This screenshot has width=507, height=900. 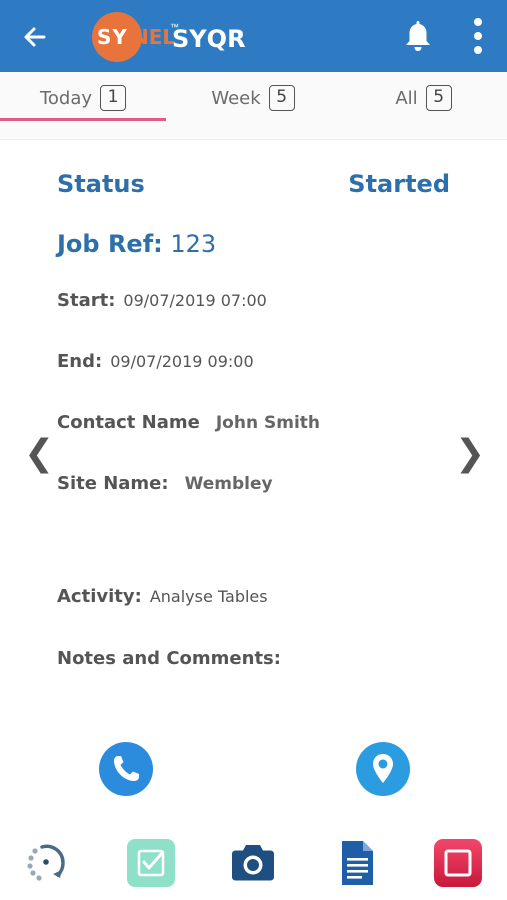 I want to click on tab-bar: Today 1 Week 5 All 5, so click(x=253, y=106).